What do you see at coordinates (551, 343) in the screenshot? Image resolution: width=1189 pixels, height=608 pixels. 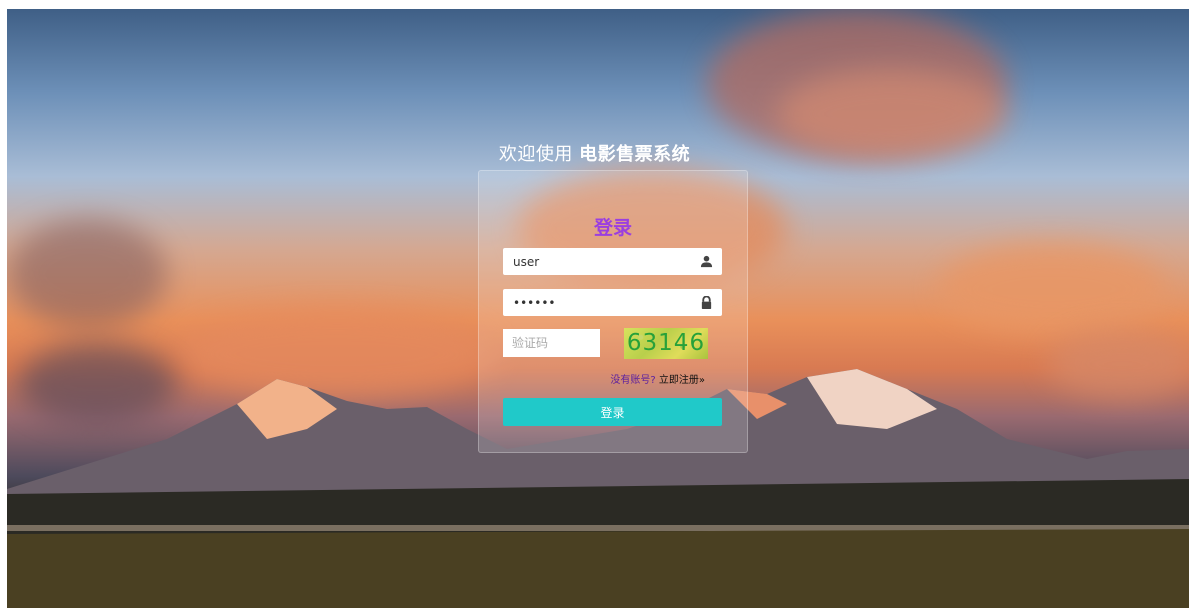 I see `captcha-input` at bounding box center [551, 343].